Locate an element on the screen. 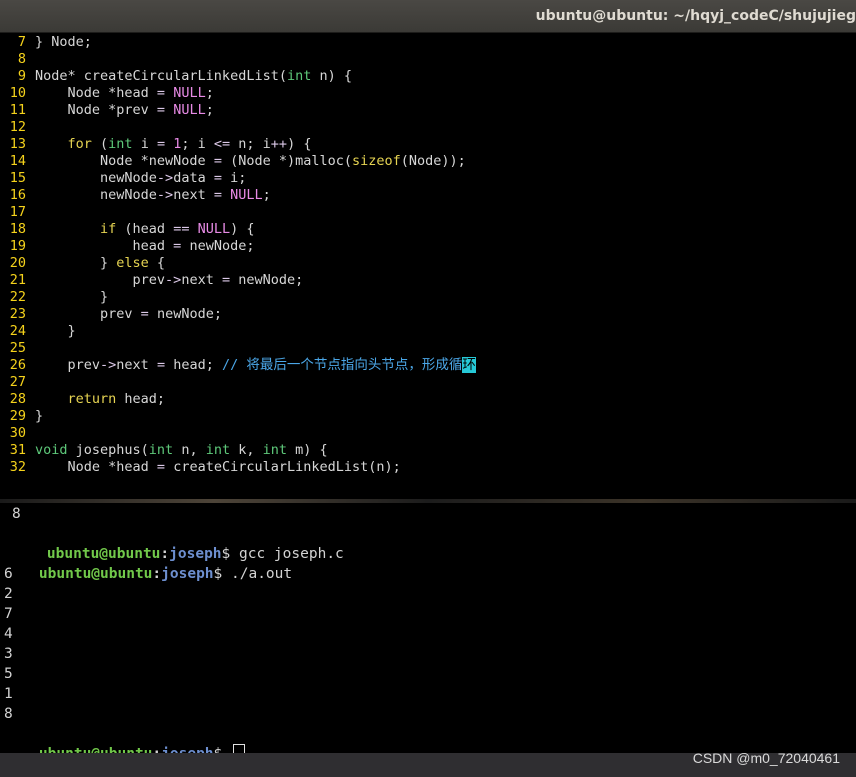 This screenshot has height=777, width=856. line-number: 11 is located at coordinates (17, 110).